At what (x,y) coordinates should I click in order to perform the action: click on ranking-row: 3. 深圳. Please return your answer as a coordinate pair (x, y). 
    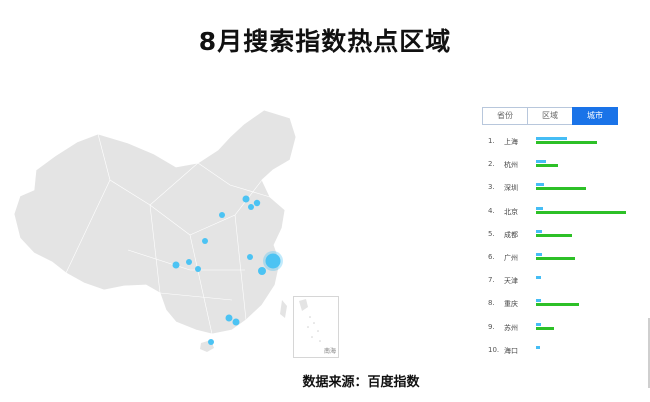
    Looking at the image, I should click on (564, 189).